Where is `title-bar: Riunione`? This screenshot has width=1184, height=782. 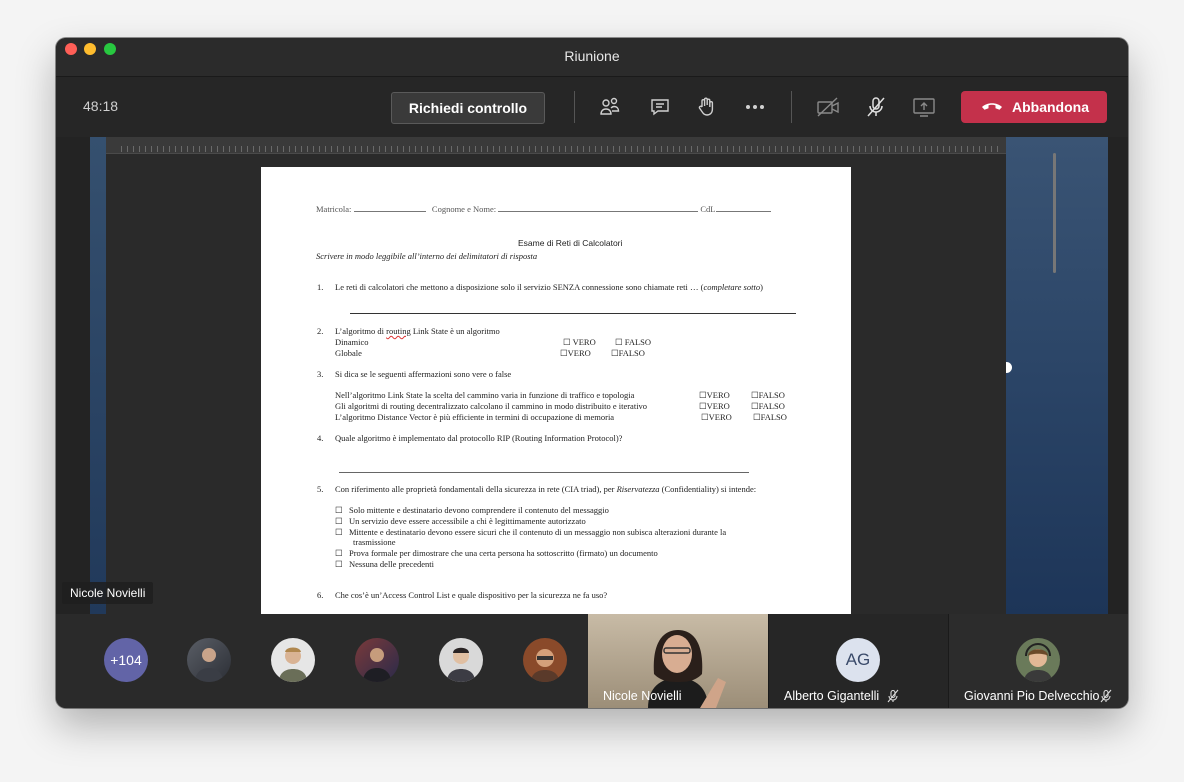 title-bar: Riunione is located at coordinates (592, 57).